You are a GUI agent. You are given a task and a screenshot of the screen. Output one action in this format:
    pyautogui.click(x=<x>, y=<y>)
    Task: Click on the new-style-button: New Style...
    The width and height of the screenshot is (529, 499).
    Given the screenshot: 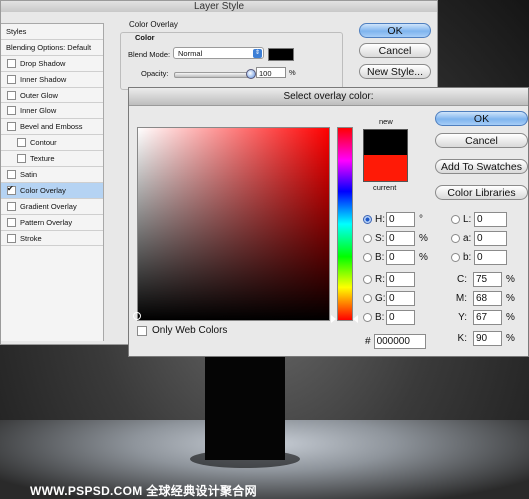 What is the action you would take?
    pyautogui.click(x=395, y=71)
    